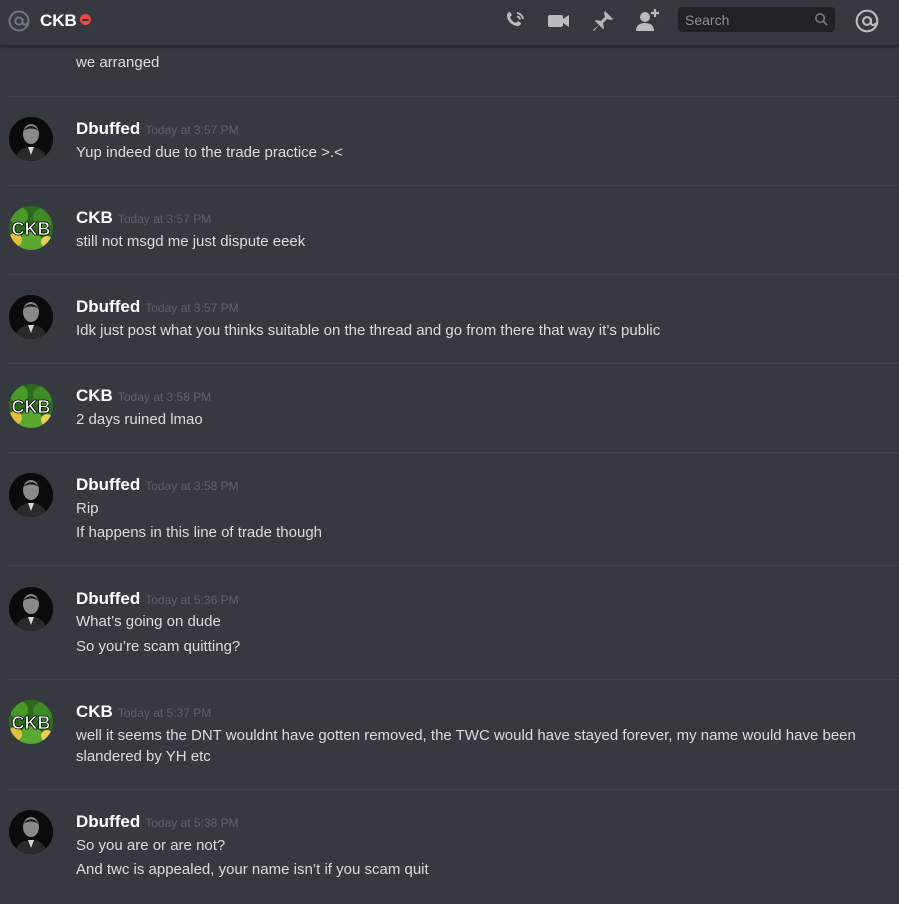 The height and width of the screenshot is (904, 899). I want to click on channel-title: CKB, so click(58, 20).